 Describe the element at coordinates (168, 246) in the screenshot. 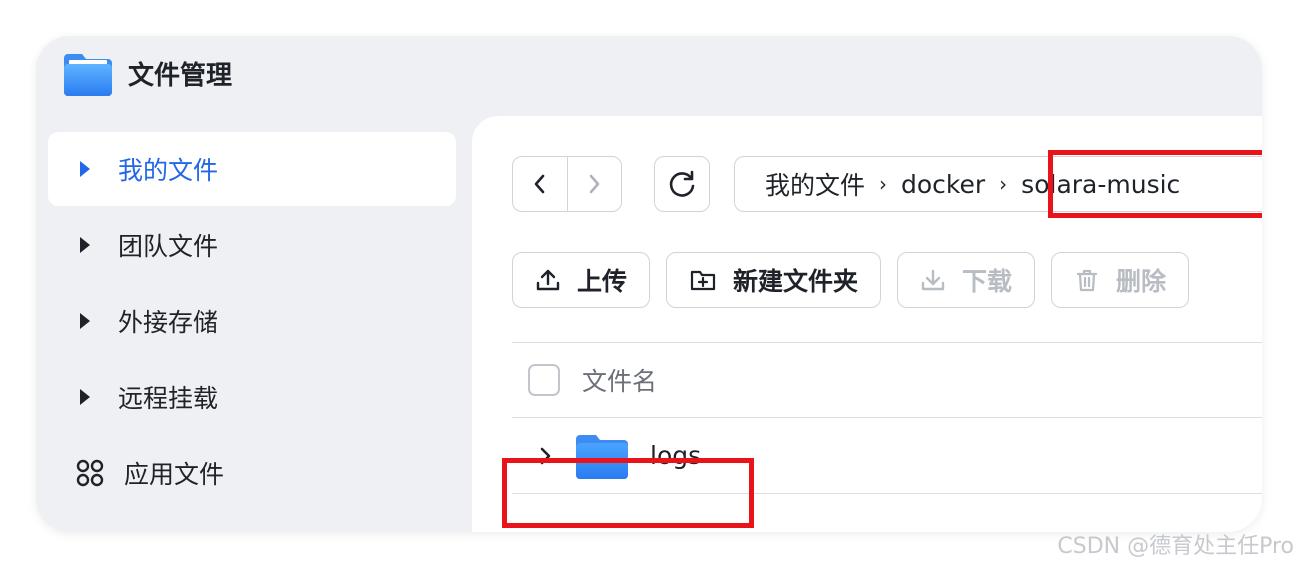

I see `sidebar-item-label: 团队文件` at that location.